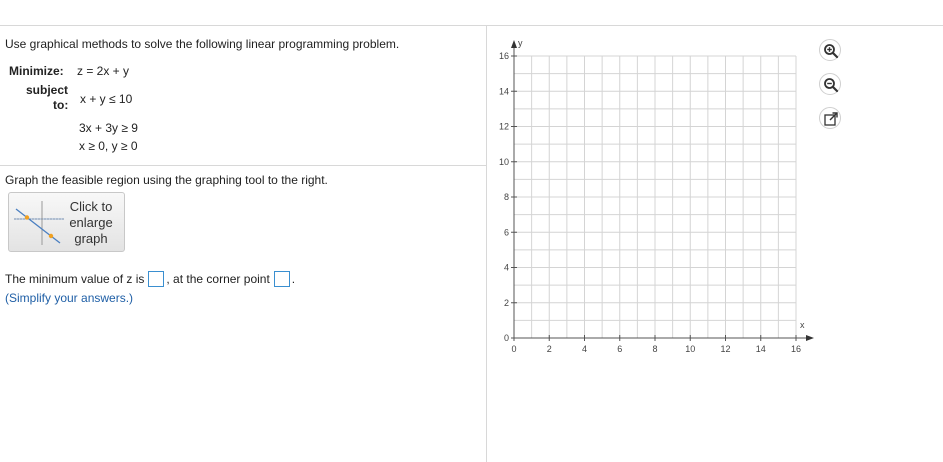 This screenshot has height=462, width=943. Describe the element at coordinates (293, 279) in the screenshot. I see `answer-suffix: .` at that location.